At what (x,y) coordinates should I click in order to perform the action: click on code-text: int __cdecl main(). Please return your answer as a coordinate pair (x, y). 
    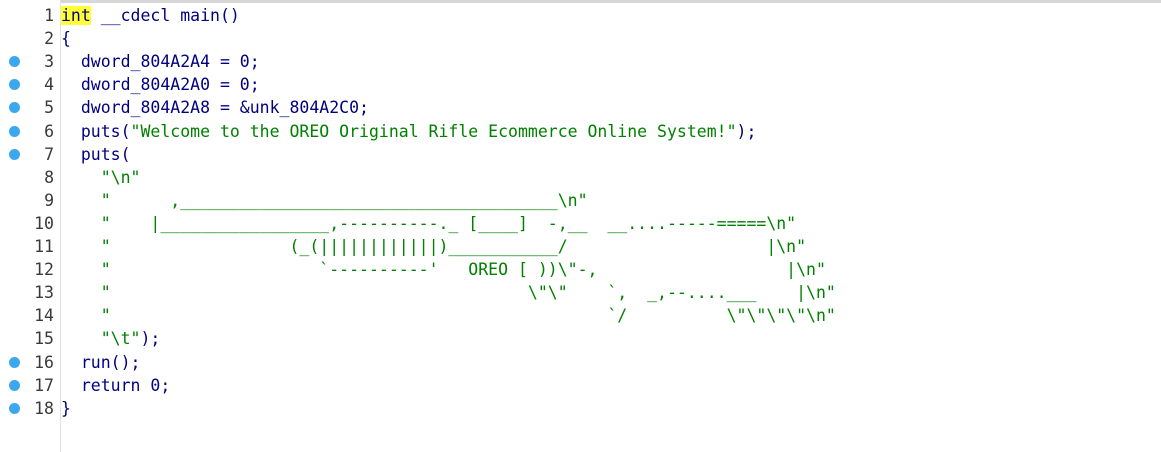
    Looking at the image, I should click on (150, 15).